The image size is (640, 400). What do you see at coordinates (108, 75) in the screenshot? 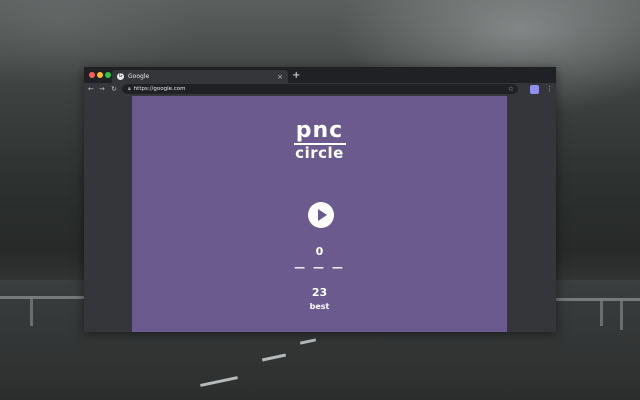
I see `maximize-window-button` at bounding box center [108, 75].